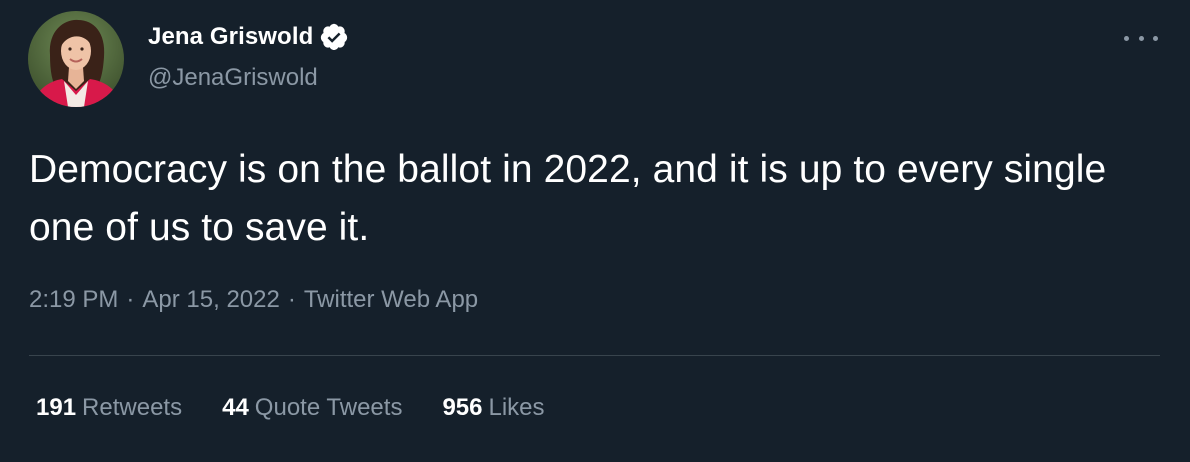  I want to click on profile-photo-icon, so click(76, 59).